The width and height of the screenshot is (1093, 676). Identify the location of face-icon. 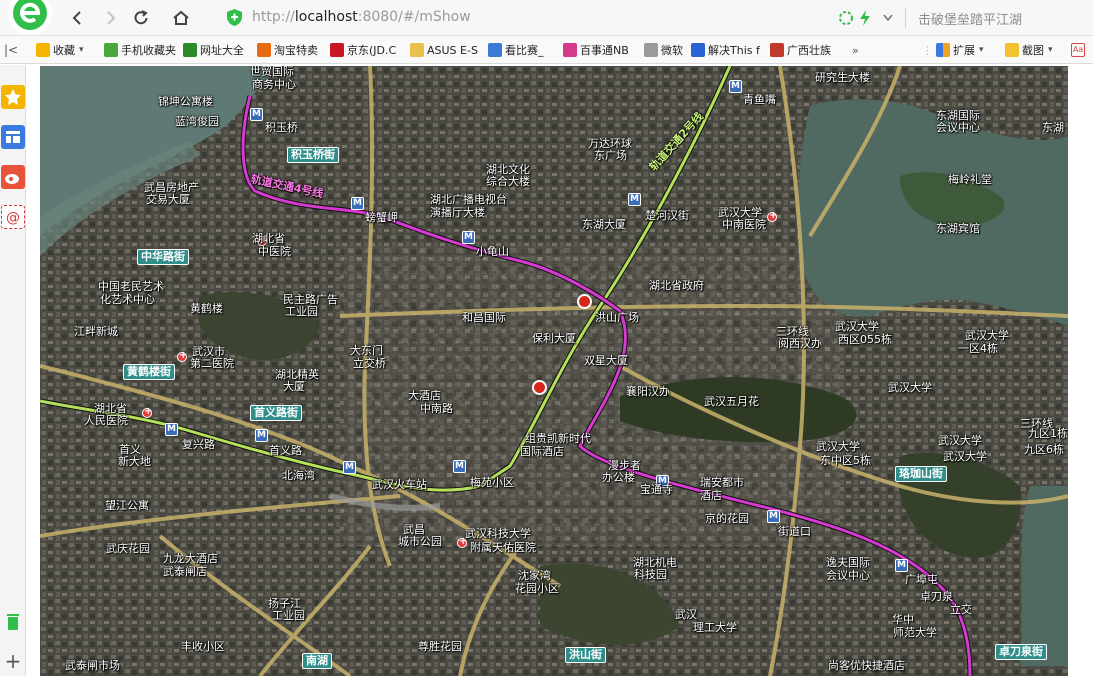
(570, 50).